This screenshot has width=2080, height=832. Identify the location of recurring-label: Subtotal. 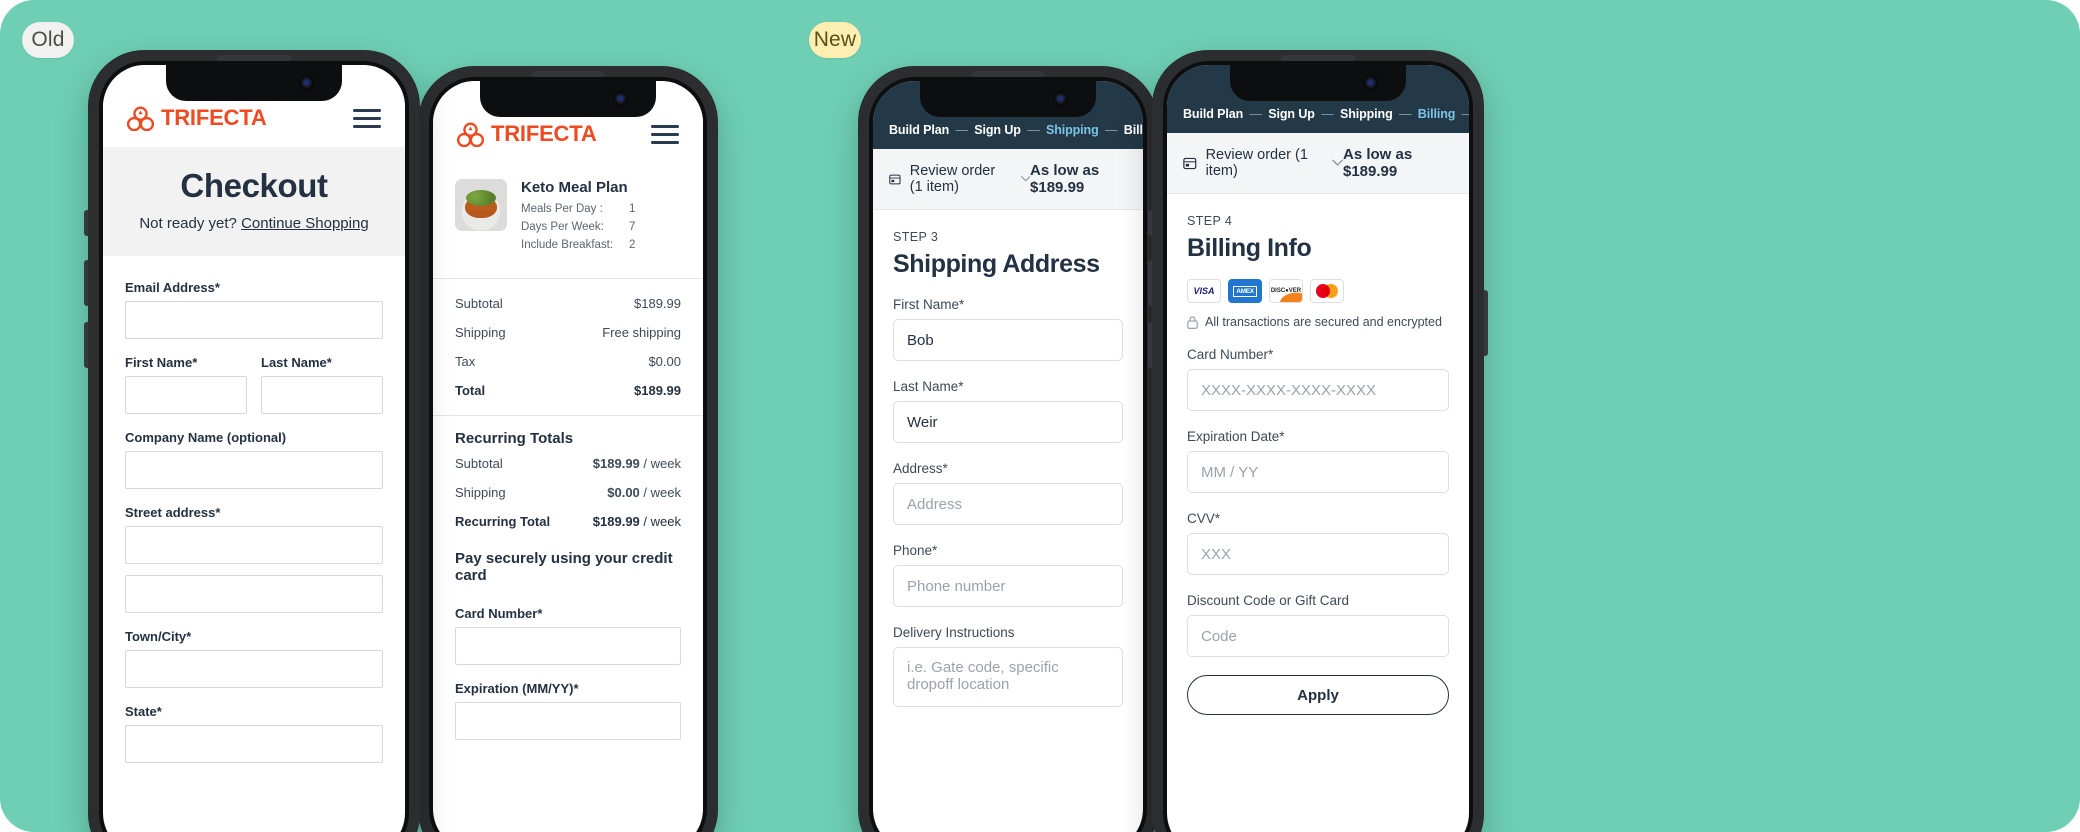
(479, 464).